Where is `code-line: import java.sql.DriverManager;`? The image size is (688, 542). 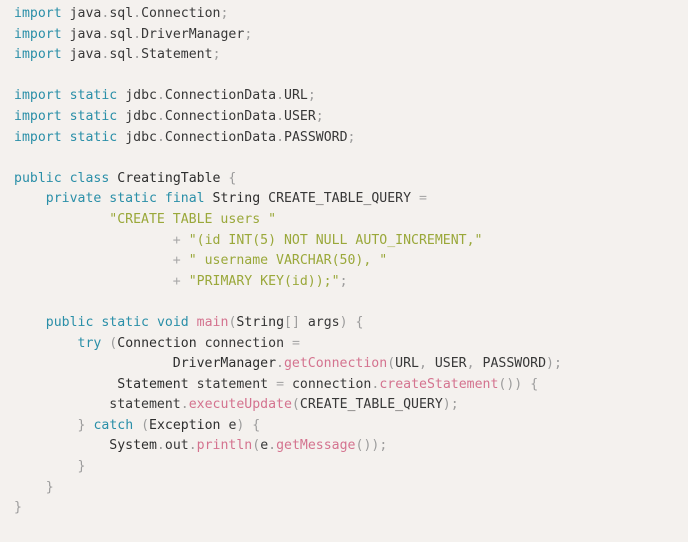
code-line: import java.sql.DriverManager; is located at coordinates (351, 35).